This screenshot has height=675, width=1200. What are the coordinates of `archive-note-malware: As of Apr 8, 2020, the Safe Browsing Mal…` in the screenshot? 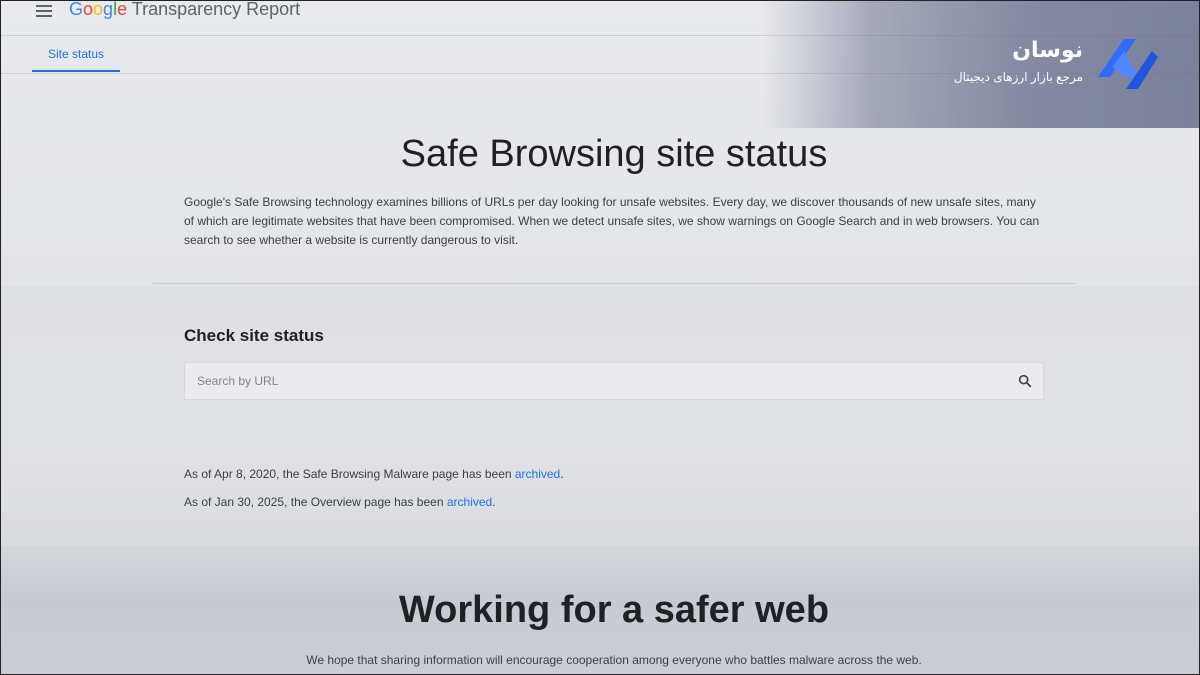 It's located at (374, 474).